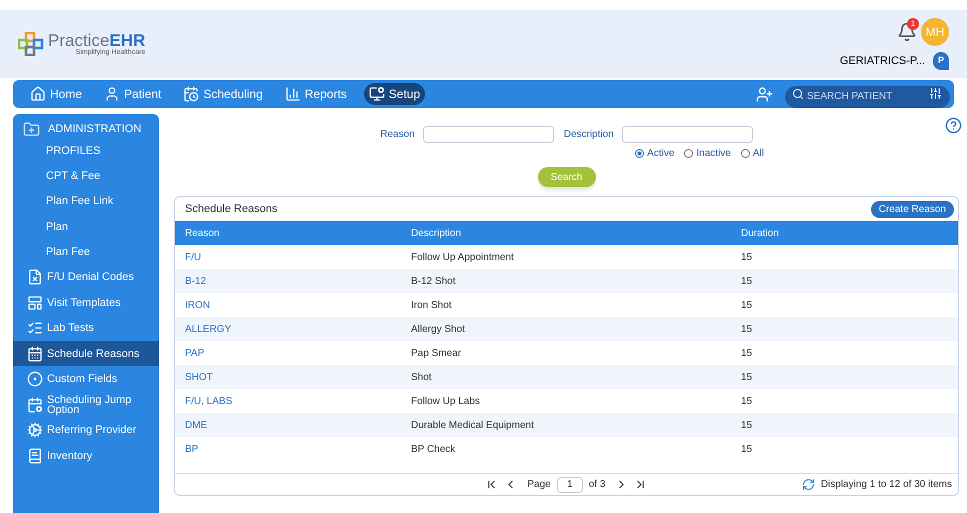 This screenshot has height=513, width=967. What do you see at coordinates (86, 430) in the screenshot?
I see `sidebar-item: Referring Provider` at bounding box center [86, 430].